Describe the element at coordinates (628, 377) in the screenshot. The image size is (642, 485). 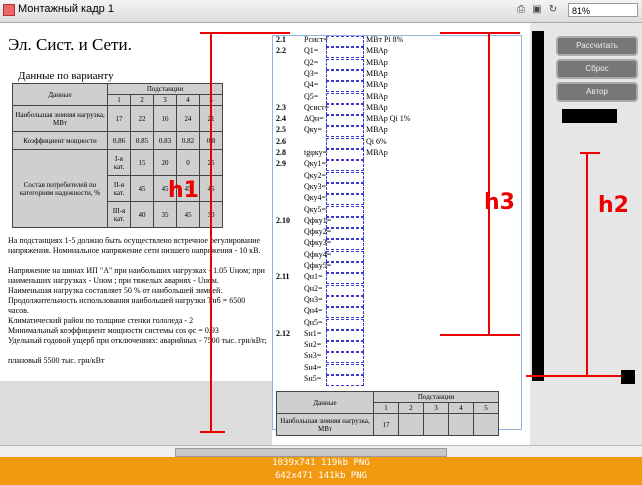
I see `black-square` at that location.